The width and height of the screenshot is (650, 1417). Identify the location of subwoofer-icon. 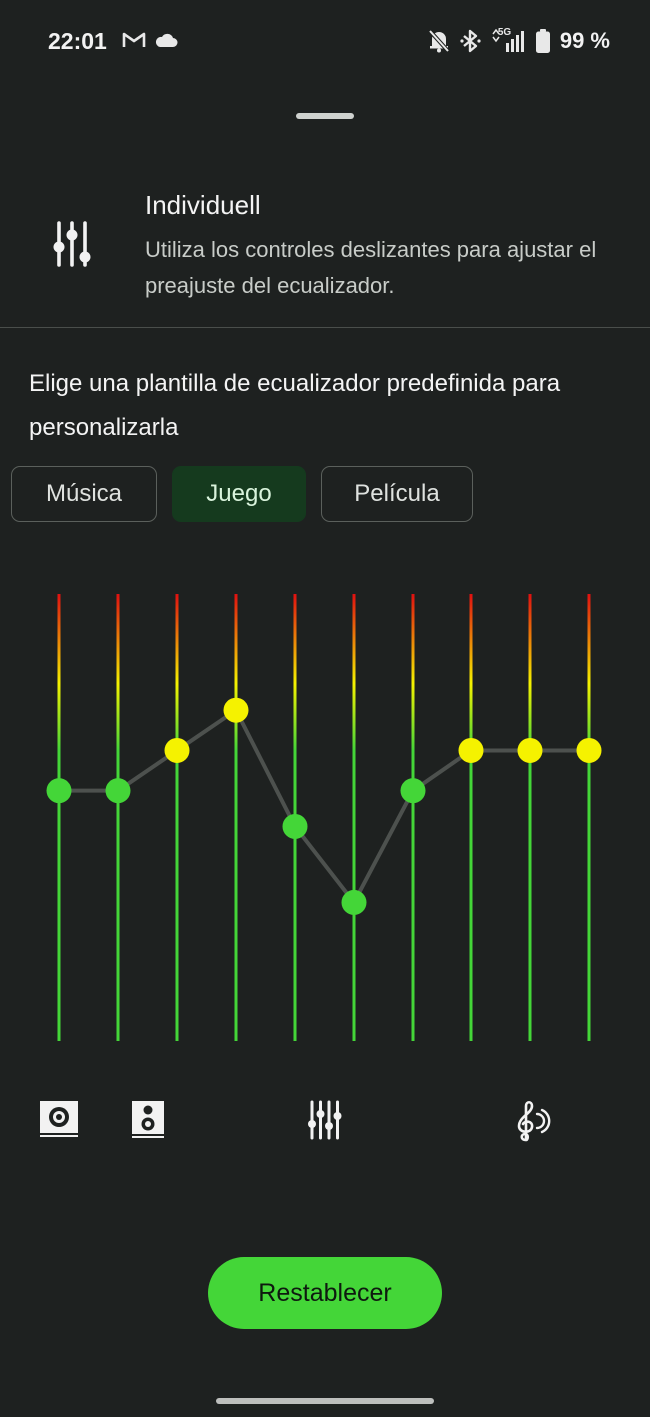
(59, 1119).